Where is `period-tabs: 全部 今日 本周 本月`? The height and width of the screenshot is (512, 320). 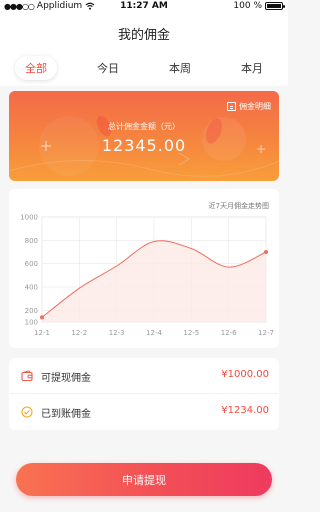 period-tabs: 全部 今日 本周 本月 is located at coordinates (144, 68).